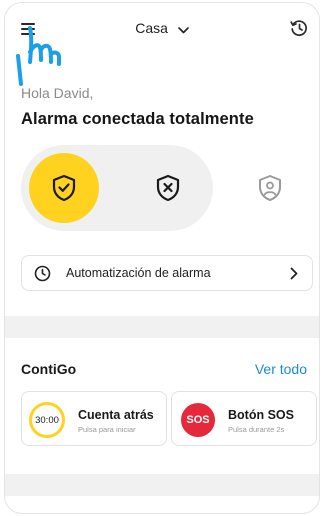  I want to click on sos-subtitle: Pulsa durante 2s, so click(256, 429).